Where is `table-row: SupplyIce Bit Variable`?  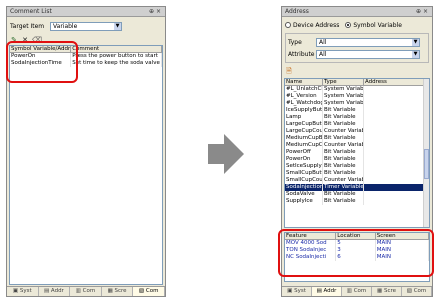
table-row: SupplyIce Bit Variable is located at coordinates (357, 201).